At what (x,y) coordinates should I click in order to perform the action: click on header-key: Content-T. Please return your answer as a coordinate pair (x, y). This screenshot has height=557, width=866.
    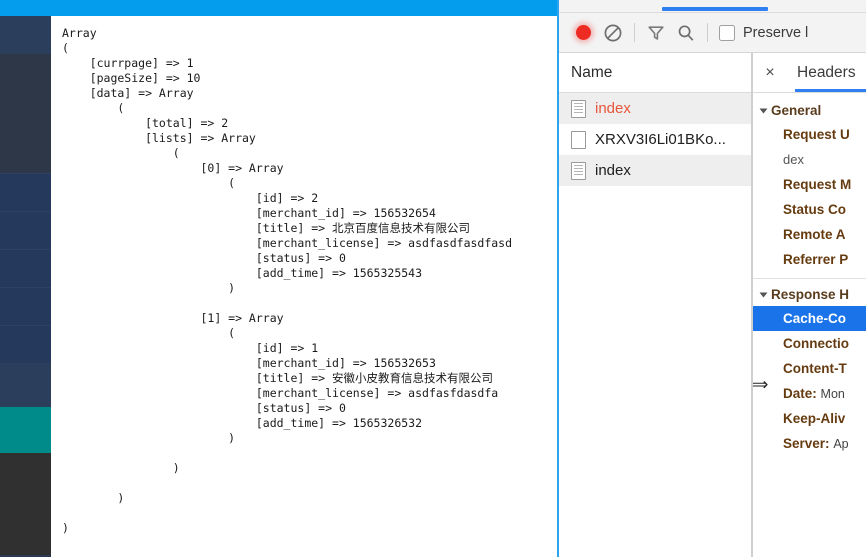
    Looking at the image, I should click on (815, 368).